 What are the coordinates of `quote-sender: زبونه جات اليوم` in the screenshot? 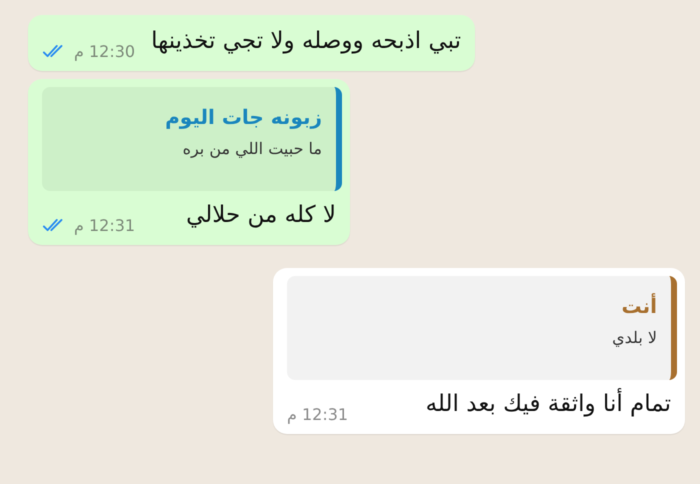 It's located at (243, 116).